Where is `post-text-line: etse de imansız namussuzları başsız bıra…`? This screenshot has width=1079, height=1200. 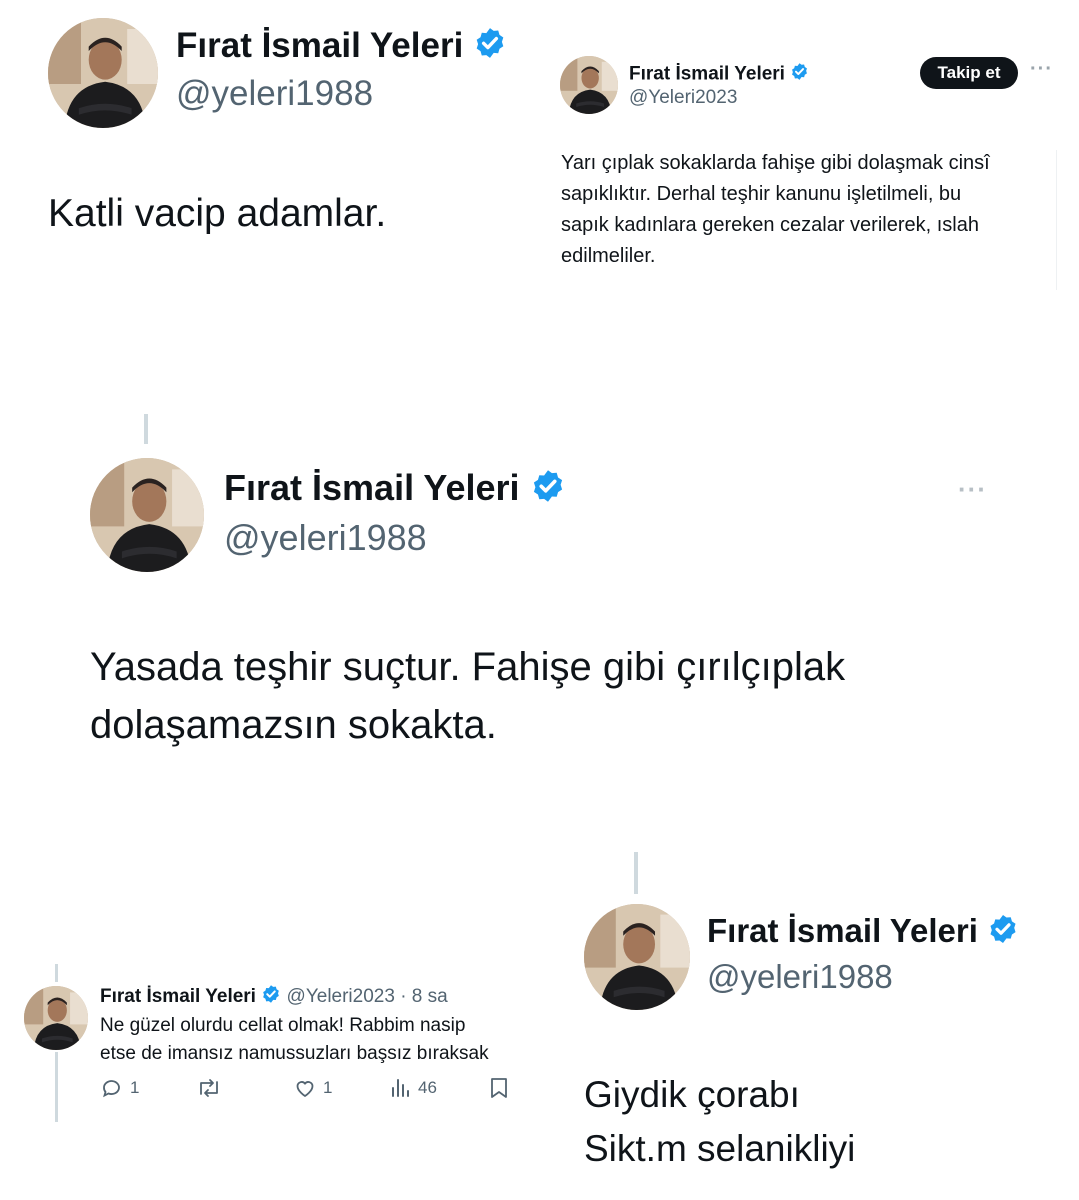 post-text-line: etse de imansız namussuzları başsız bıra… is located at coordinates (294, 1053).